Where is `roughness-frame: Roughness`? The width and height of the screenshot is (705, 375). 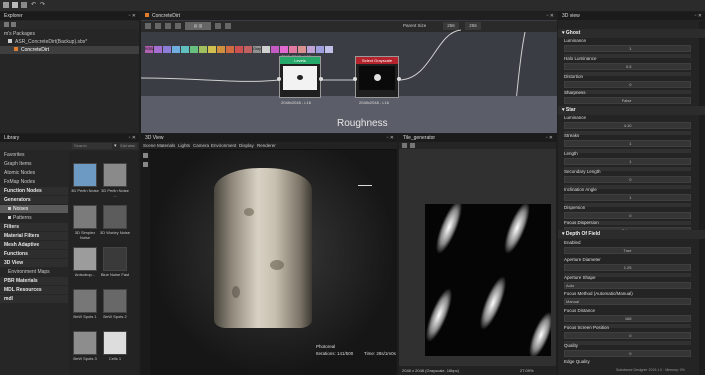 roughness-frame: Roughness is located at coordinates (349, 114).